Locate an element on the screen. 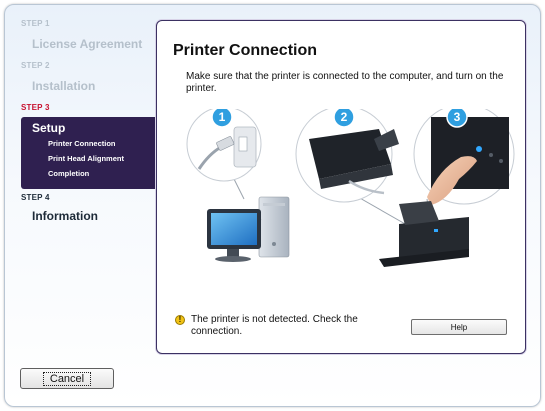 This screenshot has height=411, width=545. substep-printer-connection: Printer Connection is located at coordinates (82, 143).